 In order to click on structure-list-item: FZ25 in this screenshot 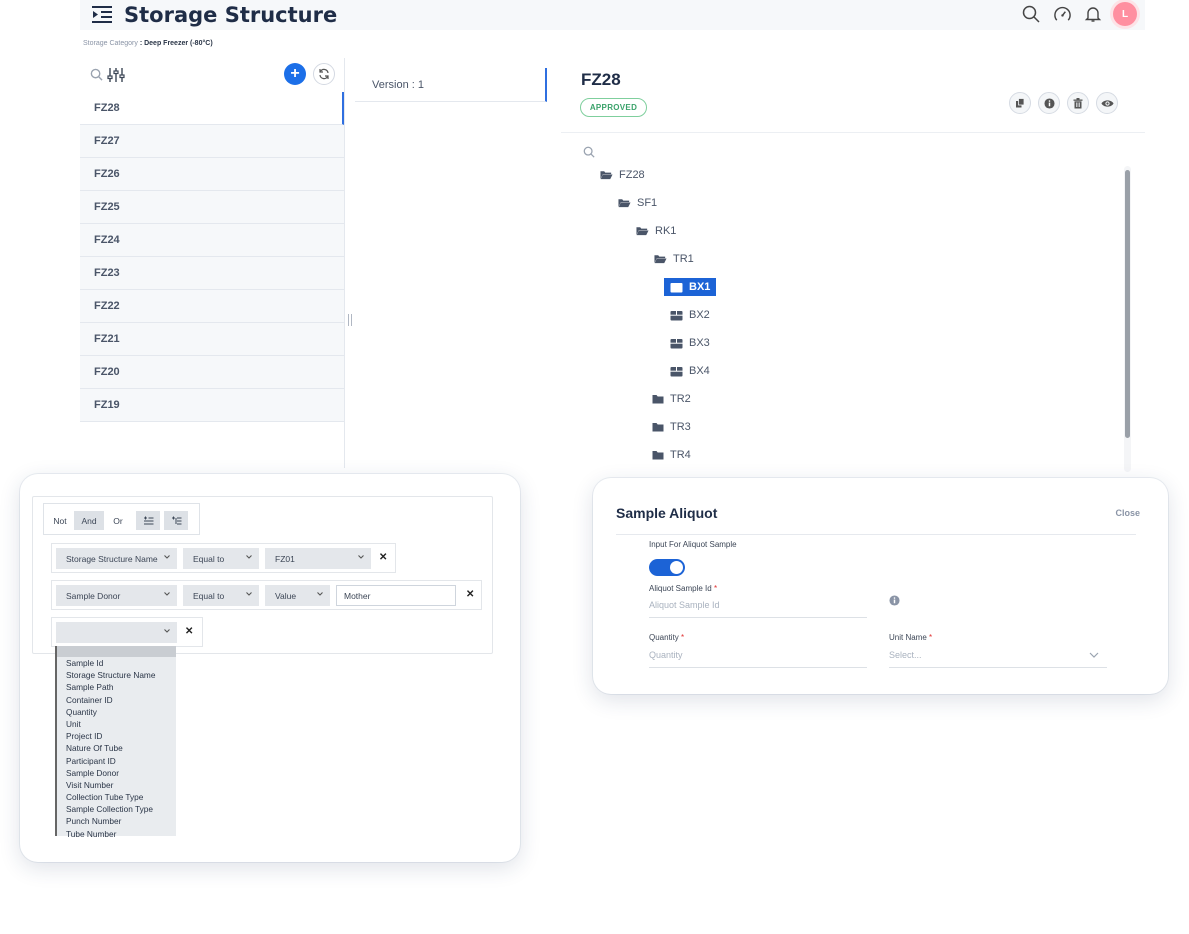, I will do `click(212, 207)`.